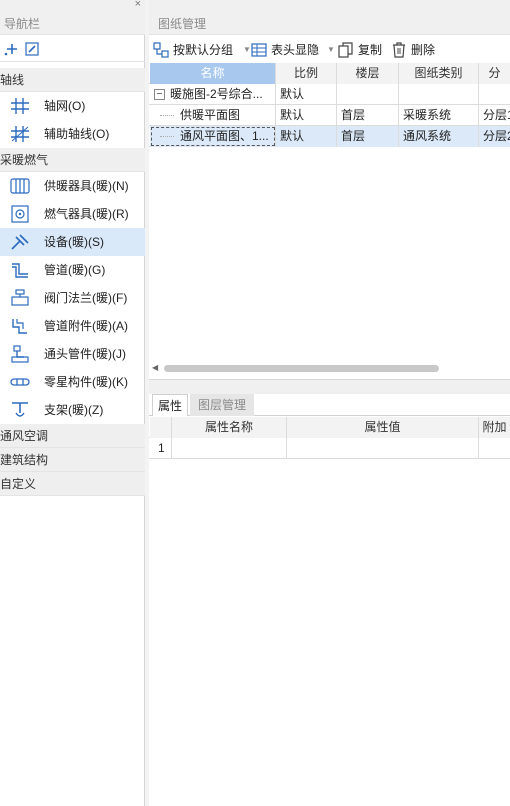 Image resolution: width=510 pixels, height=806 pixels. I want to click on nav-item-bracket: 支架(暖)(Z), so click(72, 410).